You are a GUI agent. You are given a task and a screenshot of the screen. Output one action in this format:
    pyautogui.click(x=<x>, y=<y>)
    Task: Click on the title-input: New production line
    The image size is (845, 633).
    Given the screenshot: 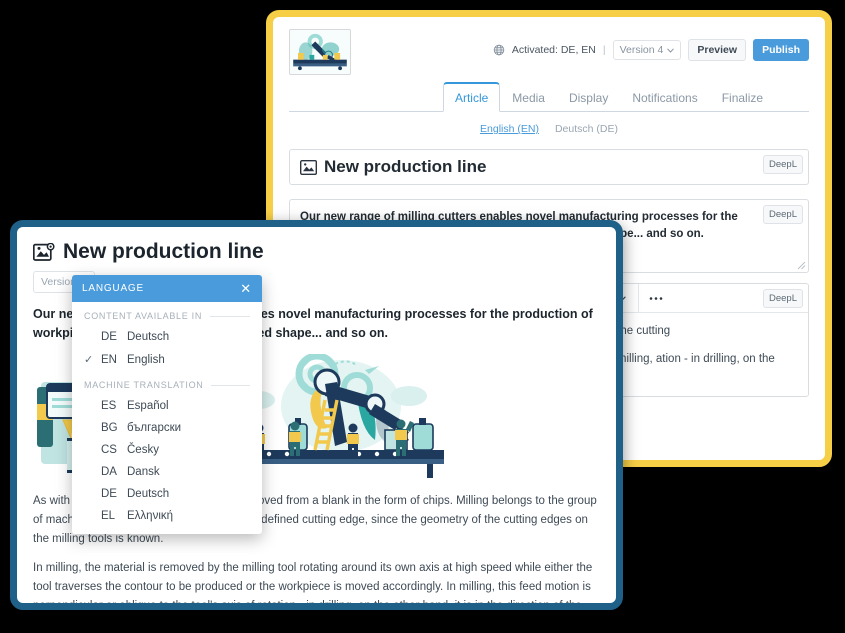 What is the action you would take?
    pyautogui.click(x=549, y=167)
    